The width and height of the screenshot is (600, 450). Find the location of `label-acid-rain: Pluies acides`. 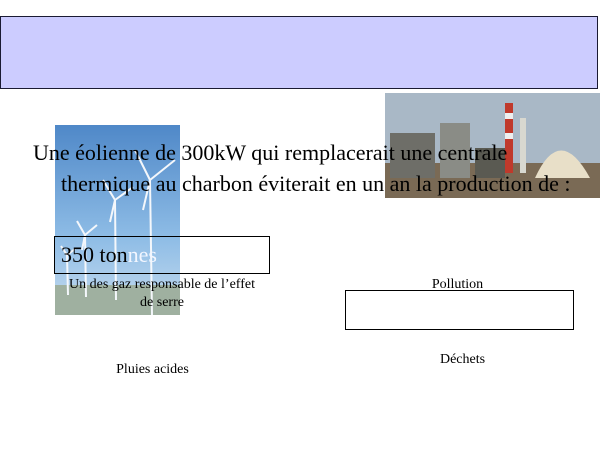

label-acid-rain: Pluies acides is located at coordinates (152, 369).